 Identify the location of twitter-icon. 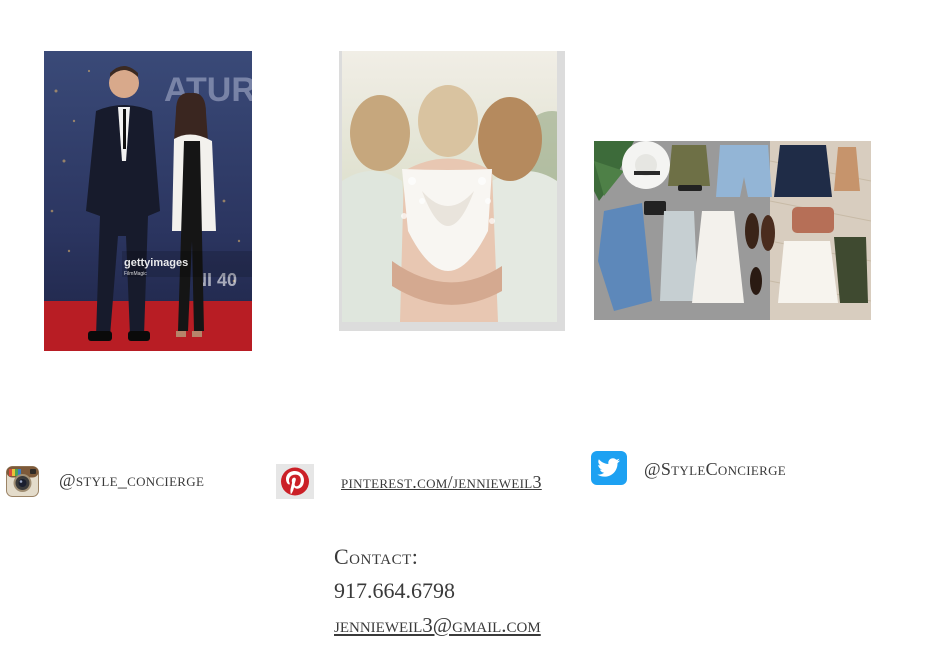
(609, 468).